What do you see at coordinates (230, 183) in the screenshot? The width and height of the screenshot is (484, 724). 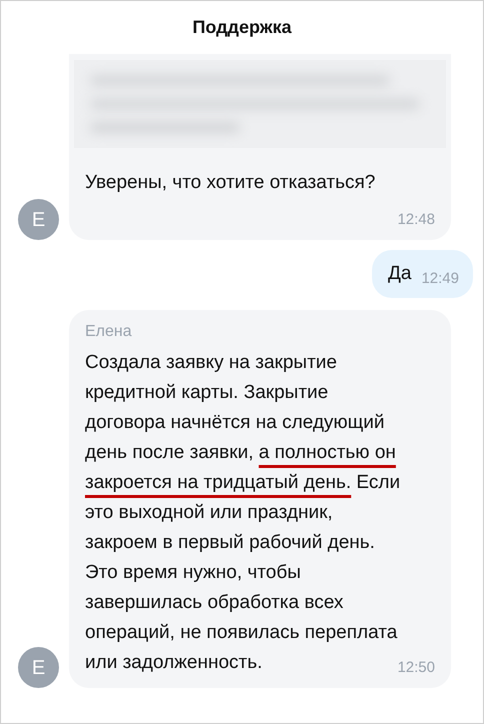 I see `message-text: Уверены, что хотите отказаться?` at bounding box center [230, 183].